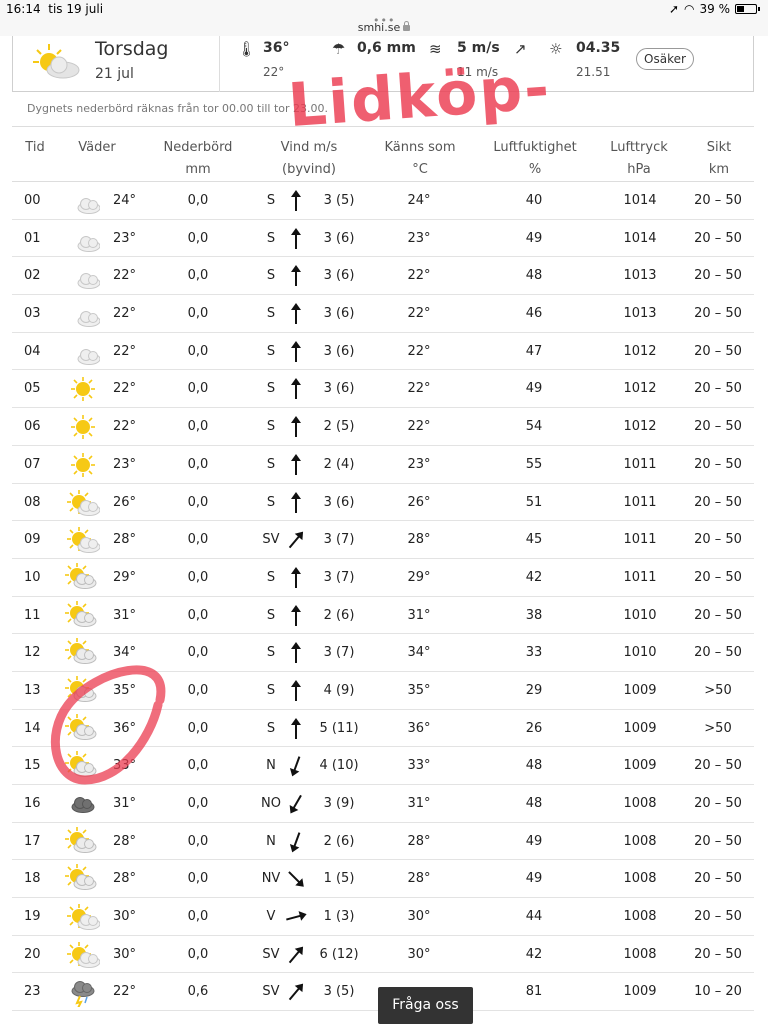  Describe the element at coordinates (419, 502) in the screenshot. I see `cell-feels-like: 26°` at that location.